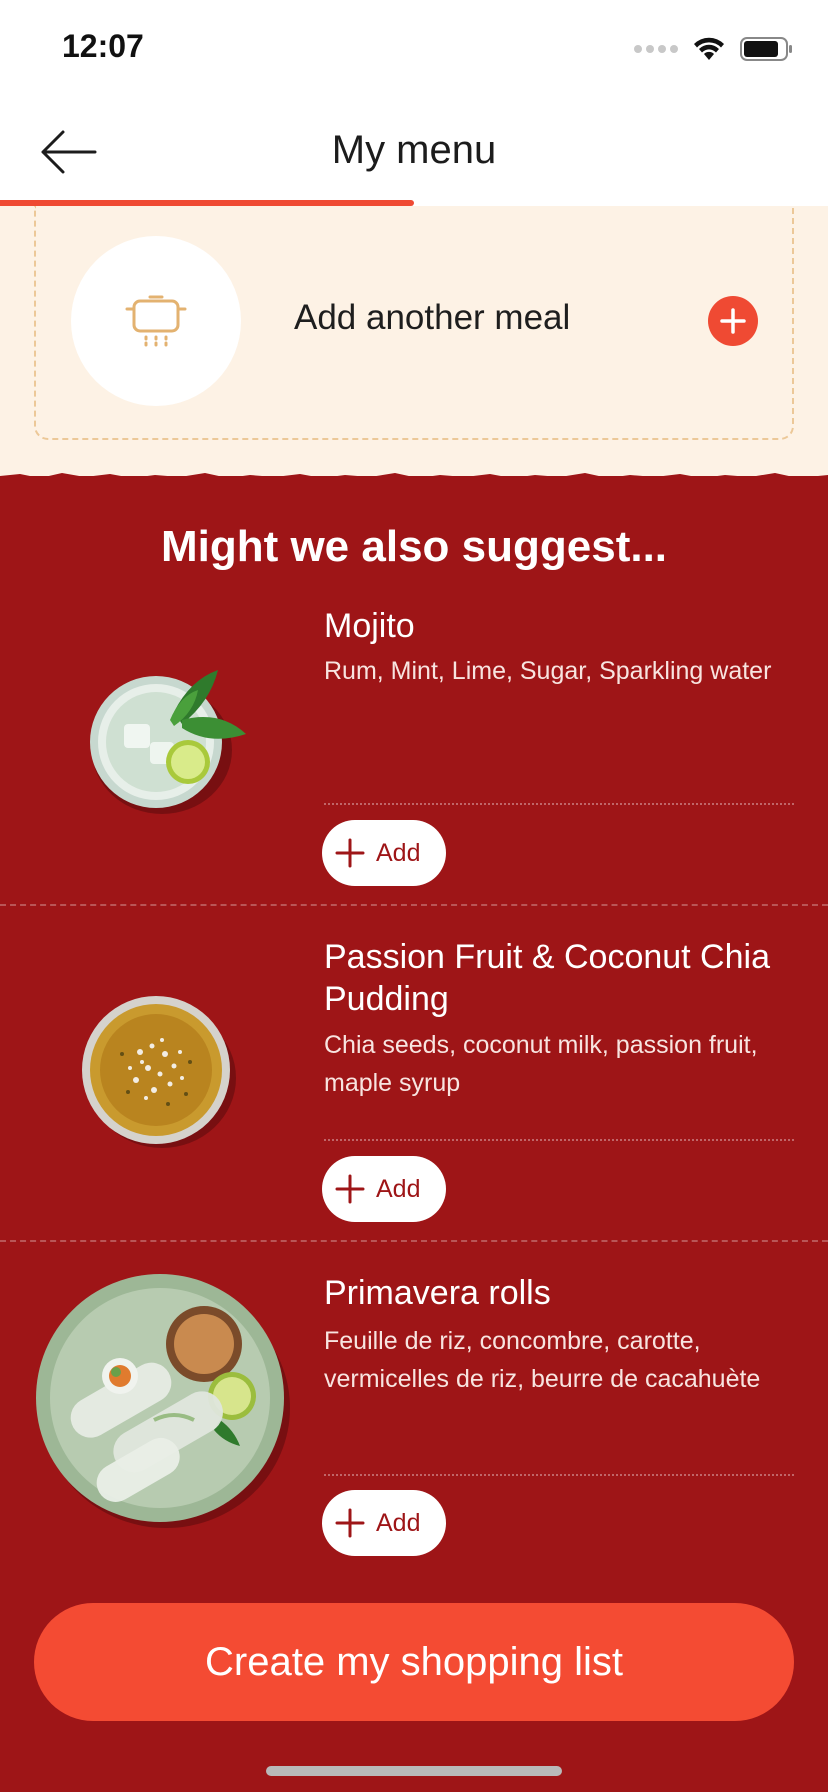  I want to click on add-chia-pudding-button: Add, so click(384, 1189).